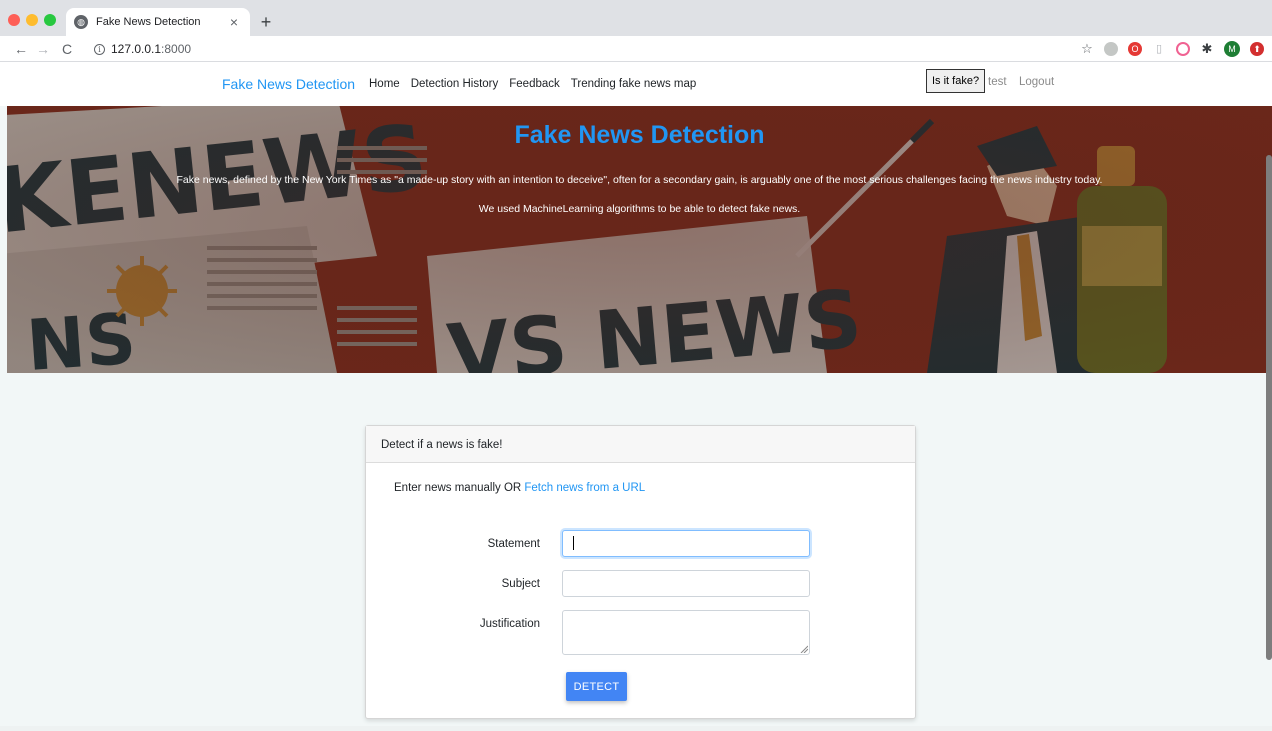 The height and width of the screenshot is (731, 1272). Describe the element at coordinates (148, 22) in the screenshot. I see `tab-title: Fake News Detection` at that location.